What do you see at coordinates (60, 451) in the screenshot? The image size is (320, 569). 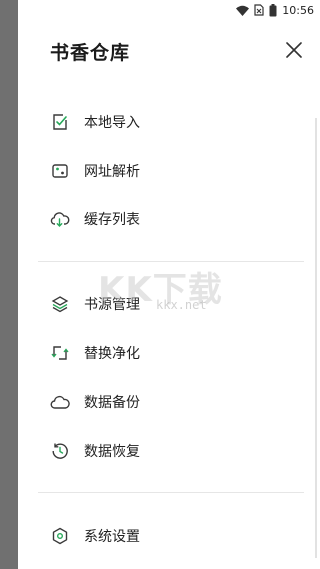 I see `restore-clock-icon` at bounding box center [60, 451].